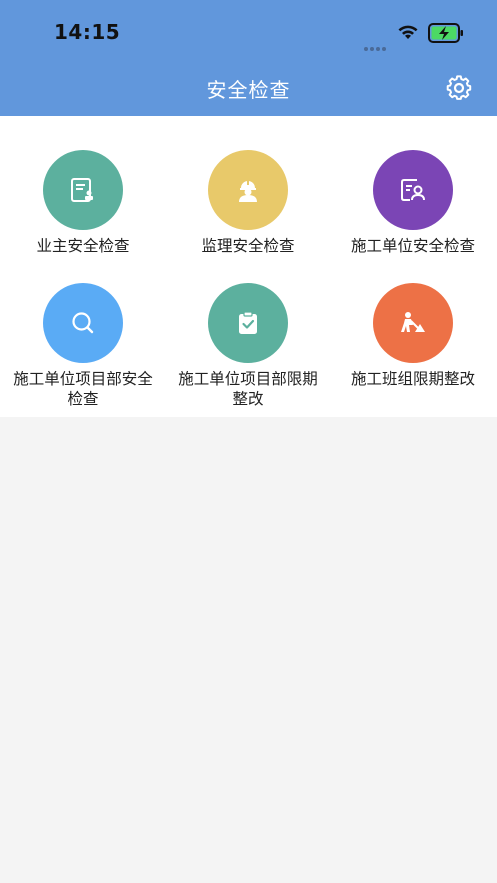 The width and height of the screenshot is (497, 883). What do you see at coordinates (248, 246) in the screenshot?
I see `menu-item-label: 监理安全检查` at bounding box center [248, 246].